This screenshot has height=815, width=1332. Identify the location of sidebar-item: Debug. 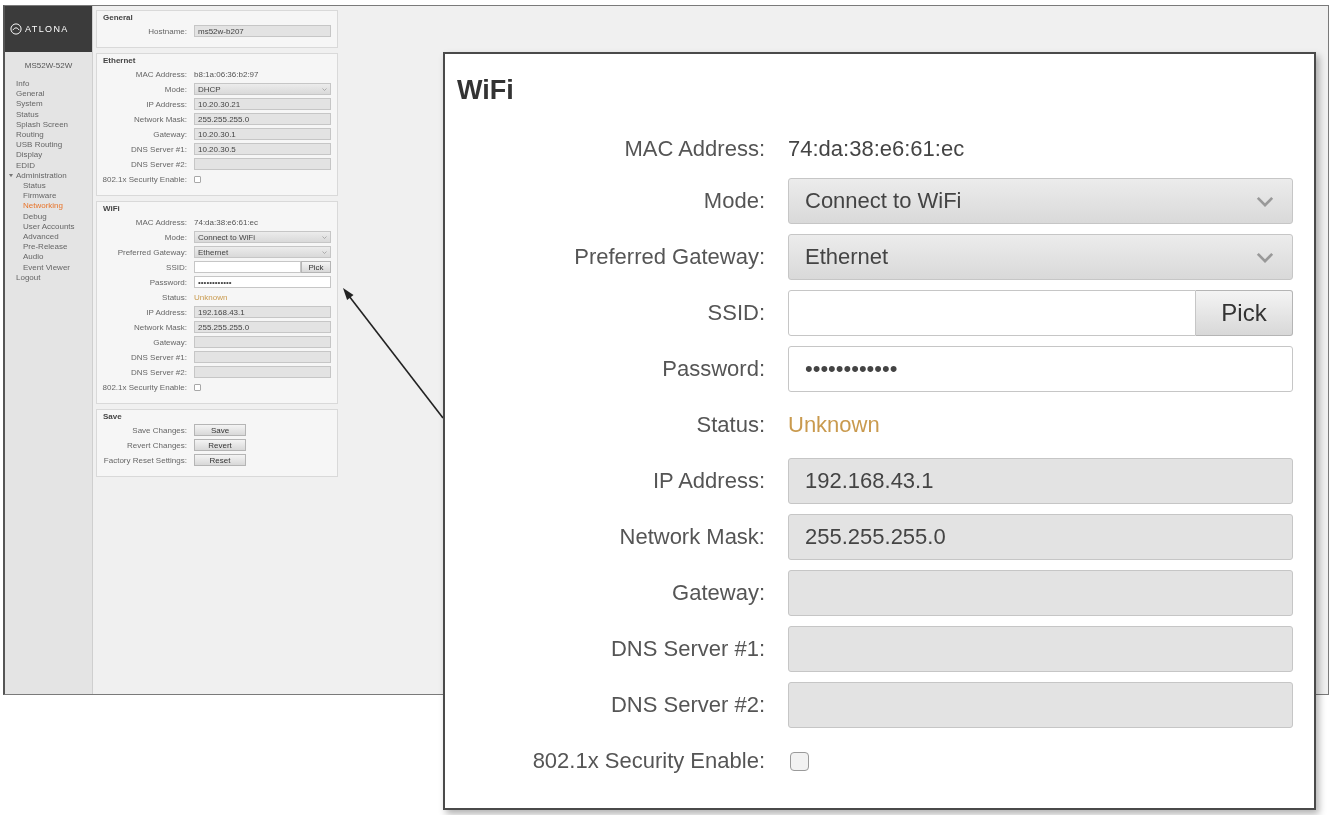
(48, 216).